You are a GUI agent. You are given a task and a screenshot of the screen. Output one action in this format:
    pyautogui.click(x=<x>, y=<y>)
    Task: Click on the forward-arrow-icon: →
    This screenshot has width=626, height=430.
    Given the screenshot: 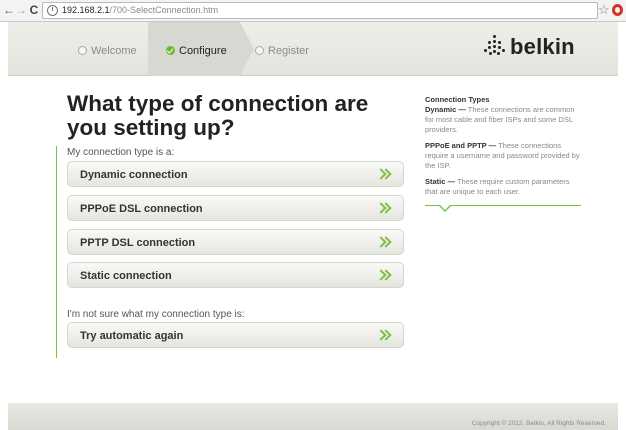 What is the action you would take?
    pyautogui.click(x=21, y=10)
    